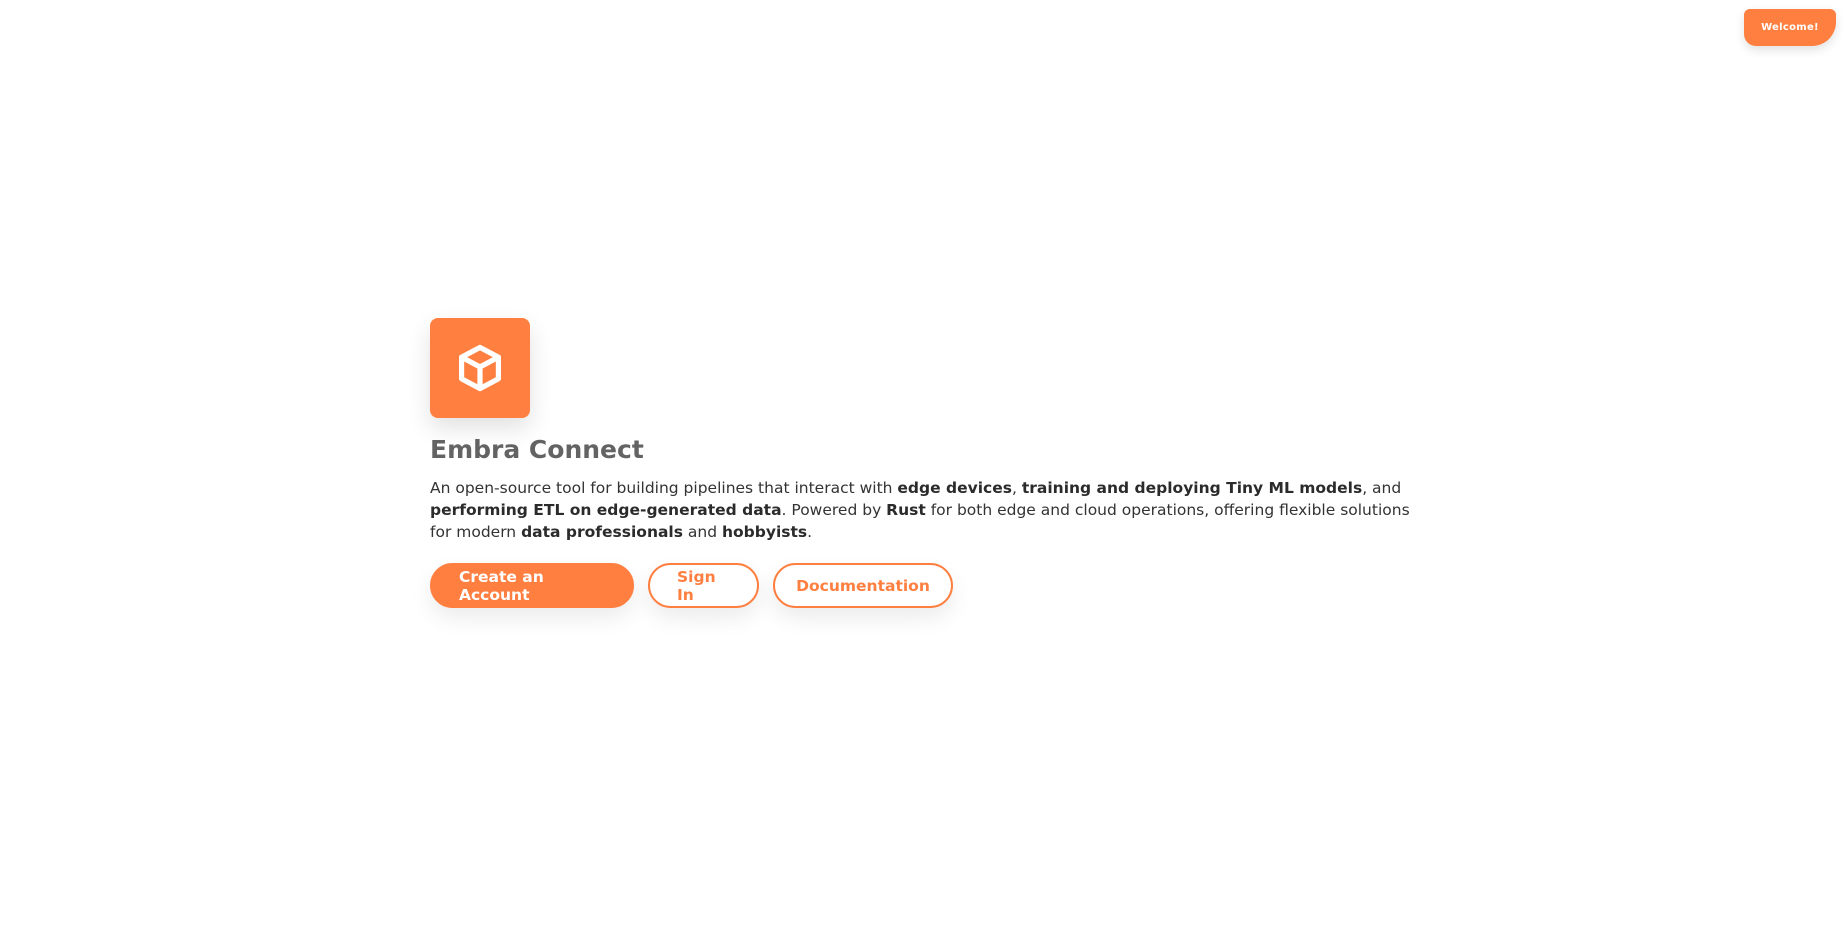 Image resolution: width=1844 pixels, height=930 pixels. I want to click on description-emphasis: training and deploying Tiny ML models, so click(1192, 488).